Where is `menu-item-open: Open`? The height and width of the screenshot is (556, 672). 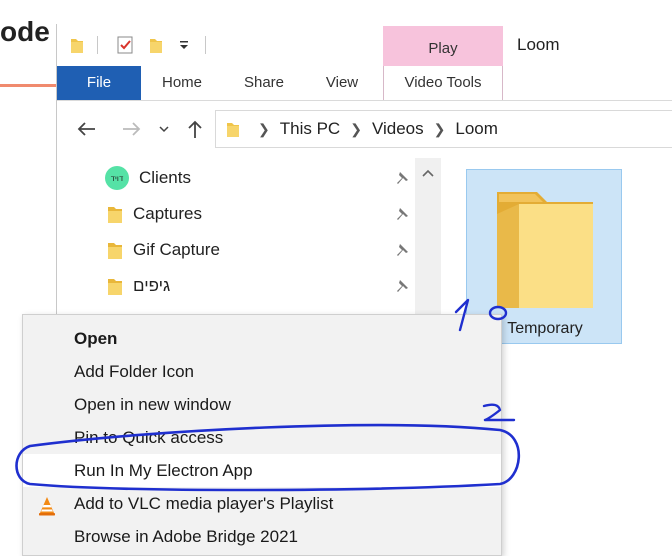
menu-item-open: Open is located at coordinates (262, 338).